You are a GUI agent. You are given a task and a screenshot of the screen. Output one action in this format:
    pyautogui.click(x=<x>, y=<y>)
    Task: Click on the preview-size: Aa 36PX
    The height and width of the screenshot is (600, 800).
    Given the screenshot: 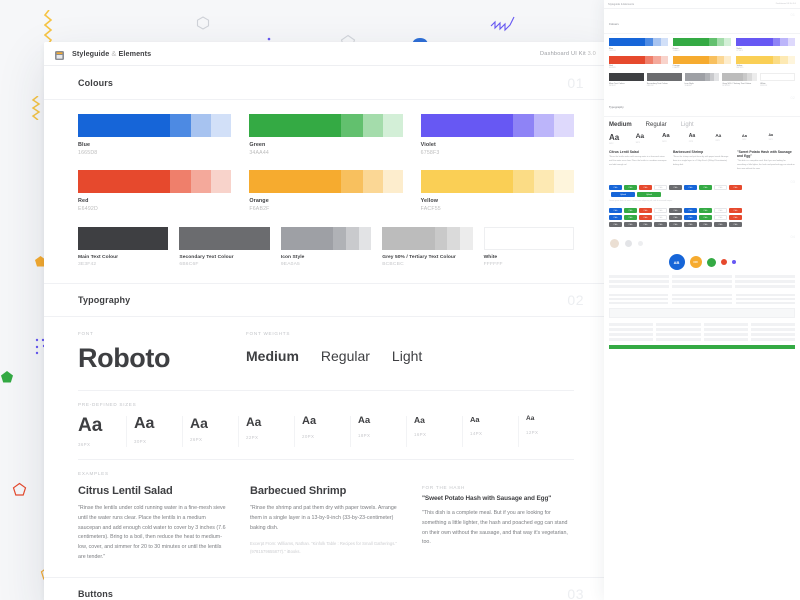 What is the action you would take?
    pyautogui.click(x=622, y=138)
    